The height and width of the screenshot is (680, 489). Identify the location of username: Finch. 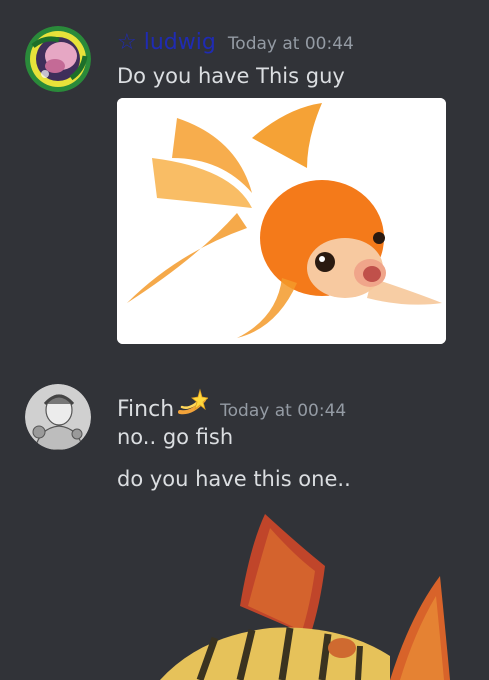
(145, 410).